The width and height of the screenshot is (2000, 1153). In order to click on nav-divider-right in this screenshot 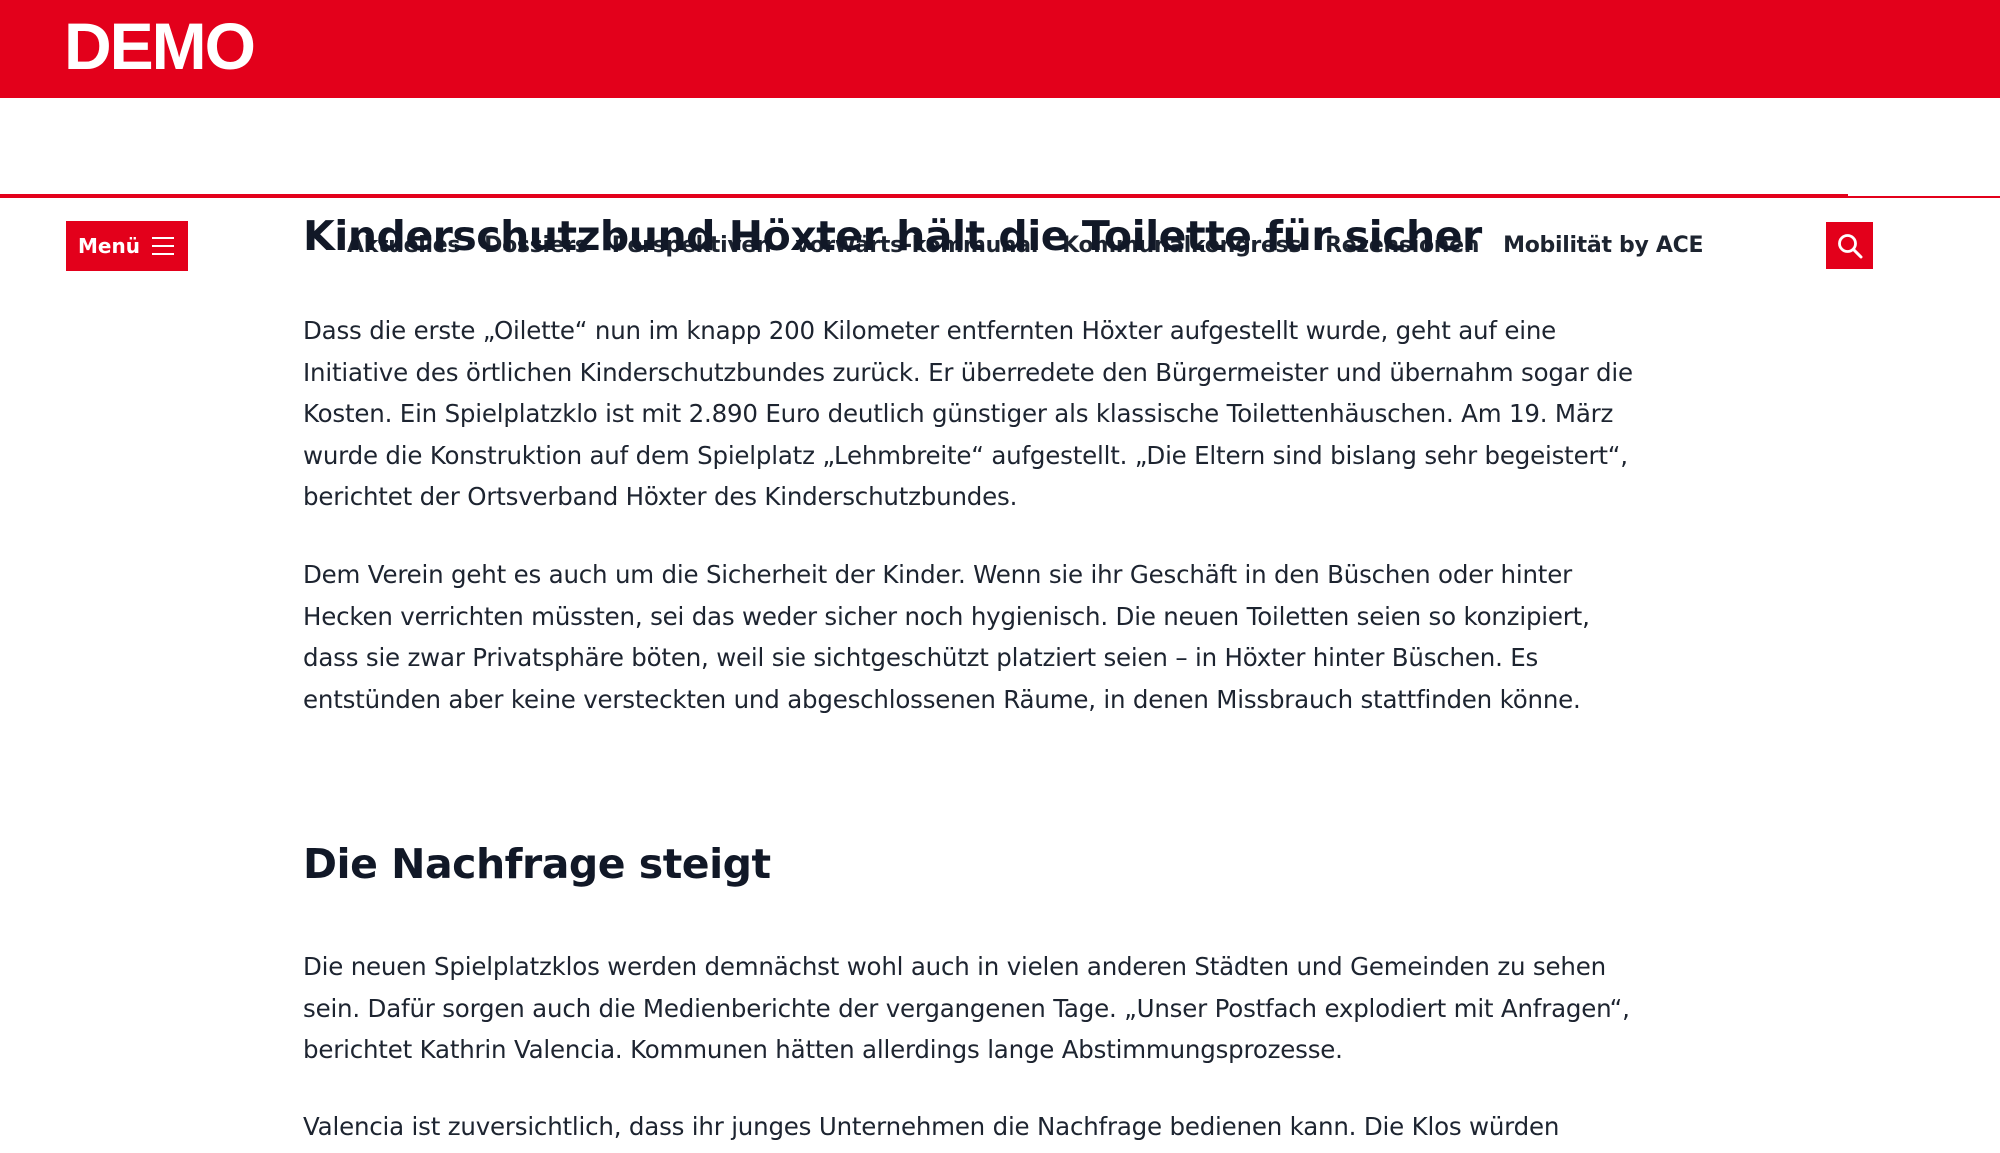, I will do `click(1924, 197)`.